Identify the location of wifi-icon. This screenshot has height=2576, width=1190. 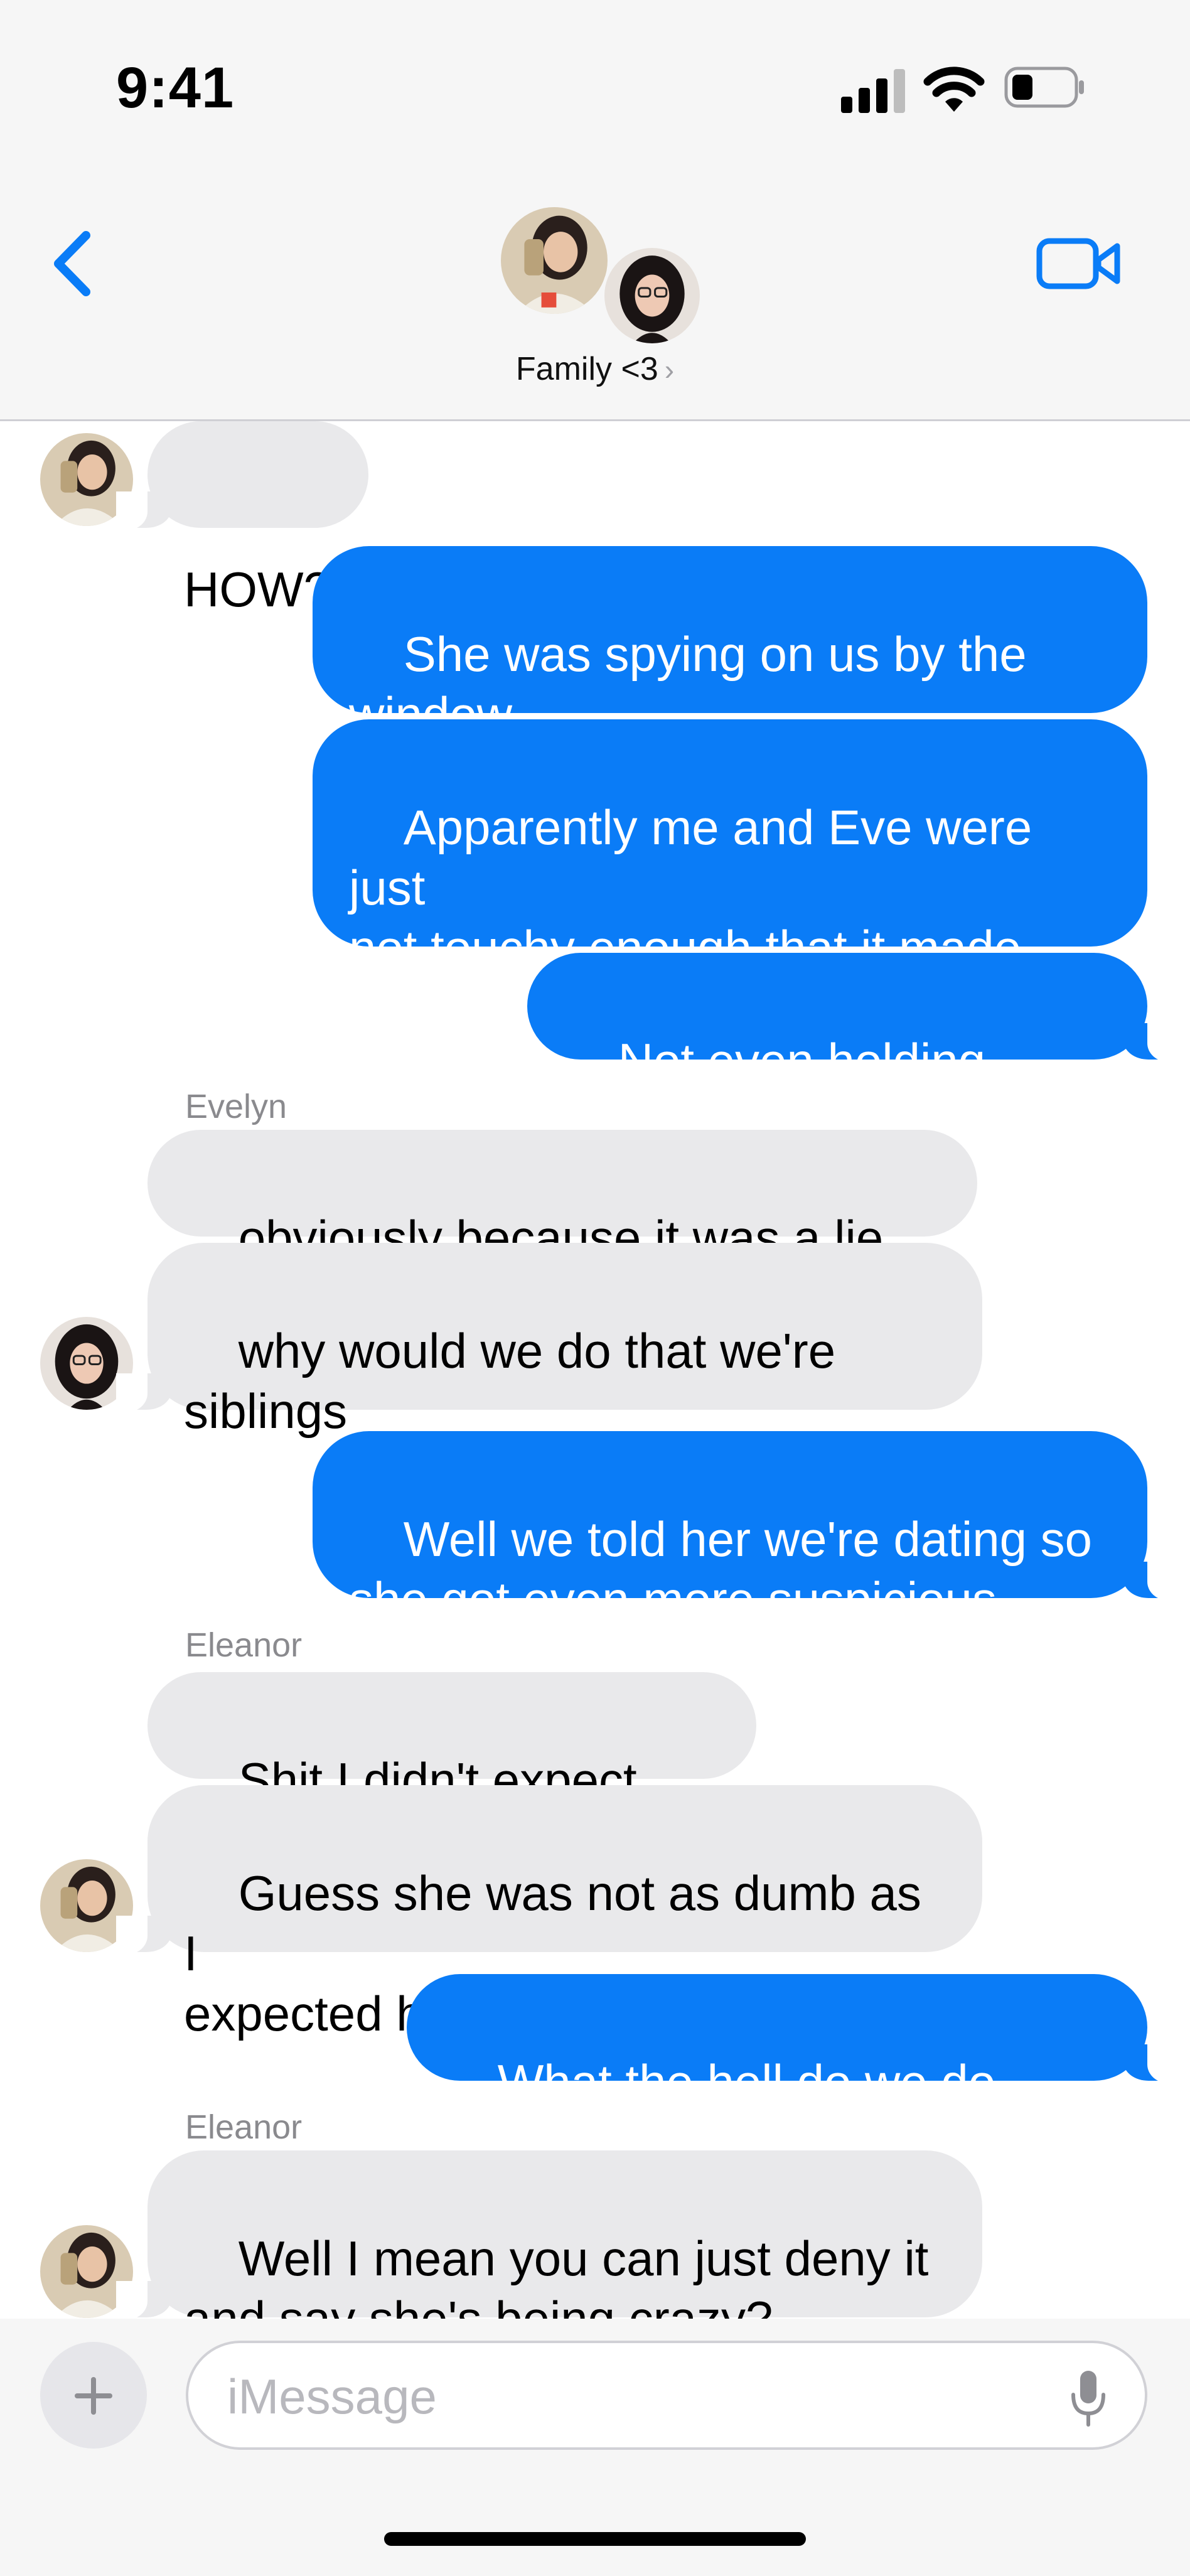
(954, 89).